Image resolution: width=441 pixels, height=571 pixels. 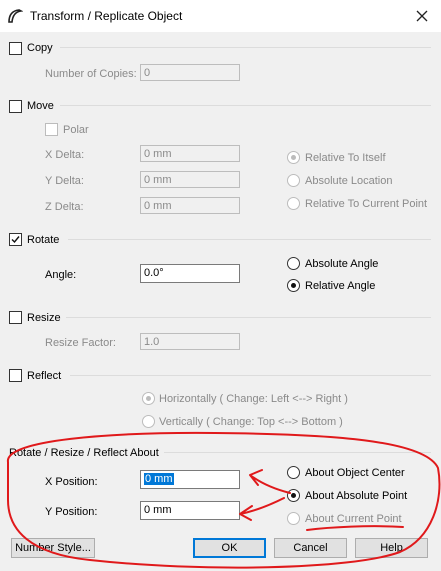 What do you see at coordinates (44, 318) in the screenshot?
I see `resize-label: Resize` at bounding box center [44, 318].